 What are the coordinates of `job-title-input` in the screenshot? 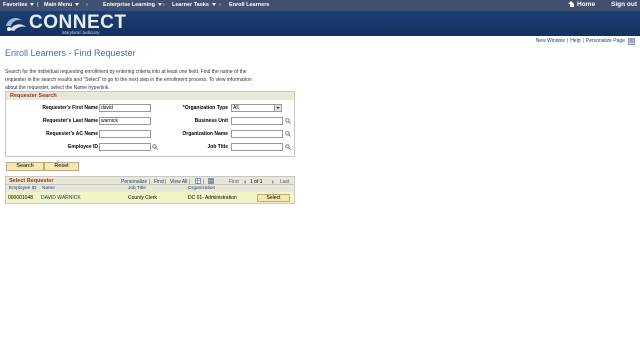 It's located at (257, 147).